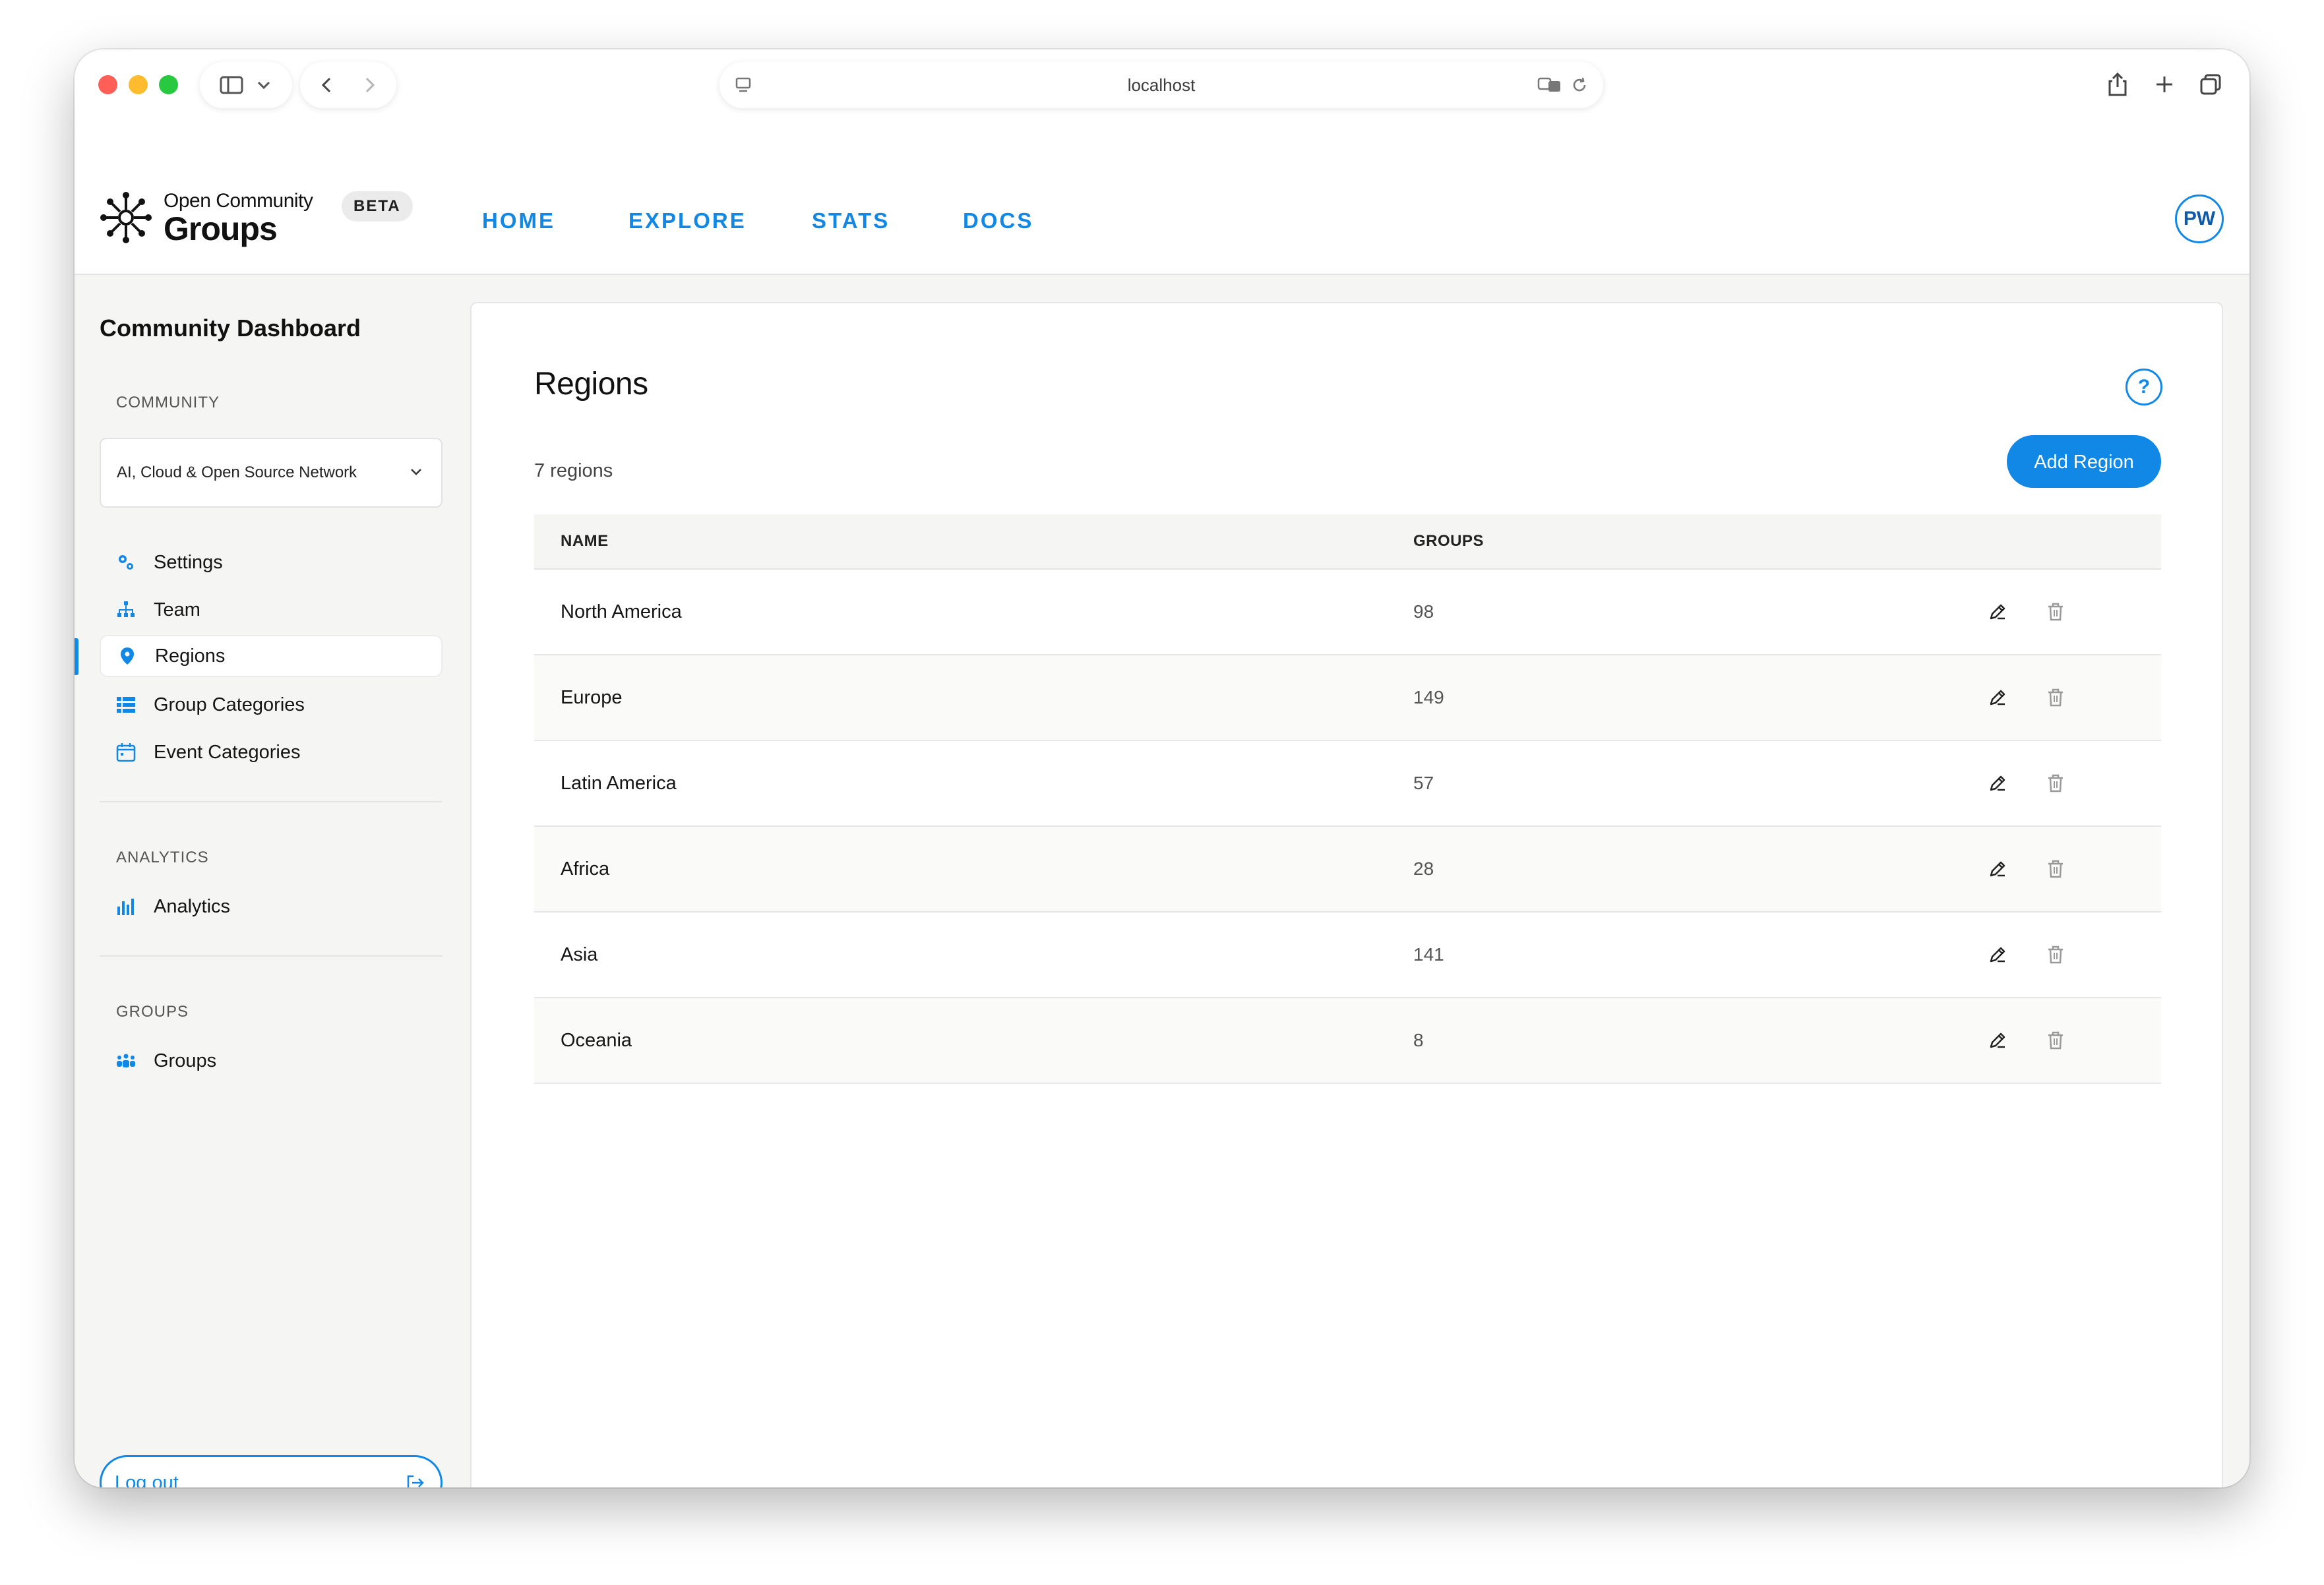 The width and height of the screenshot is (2324, 1585). What do you see at coordinates (1423, 783) in the screenshot?
I see `region-groups-count: 57` at bounding box center [1423, 783].